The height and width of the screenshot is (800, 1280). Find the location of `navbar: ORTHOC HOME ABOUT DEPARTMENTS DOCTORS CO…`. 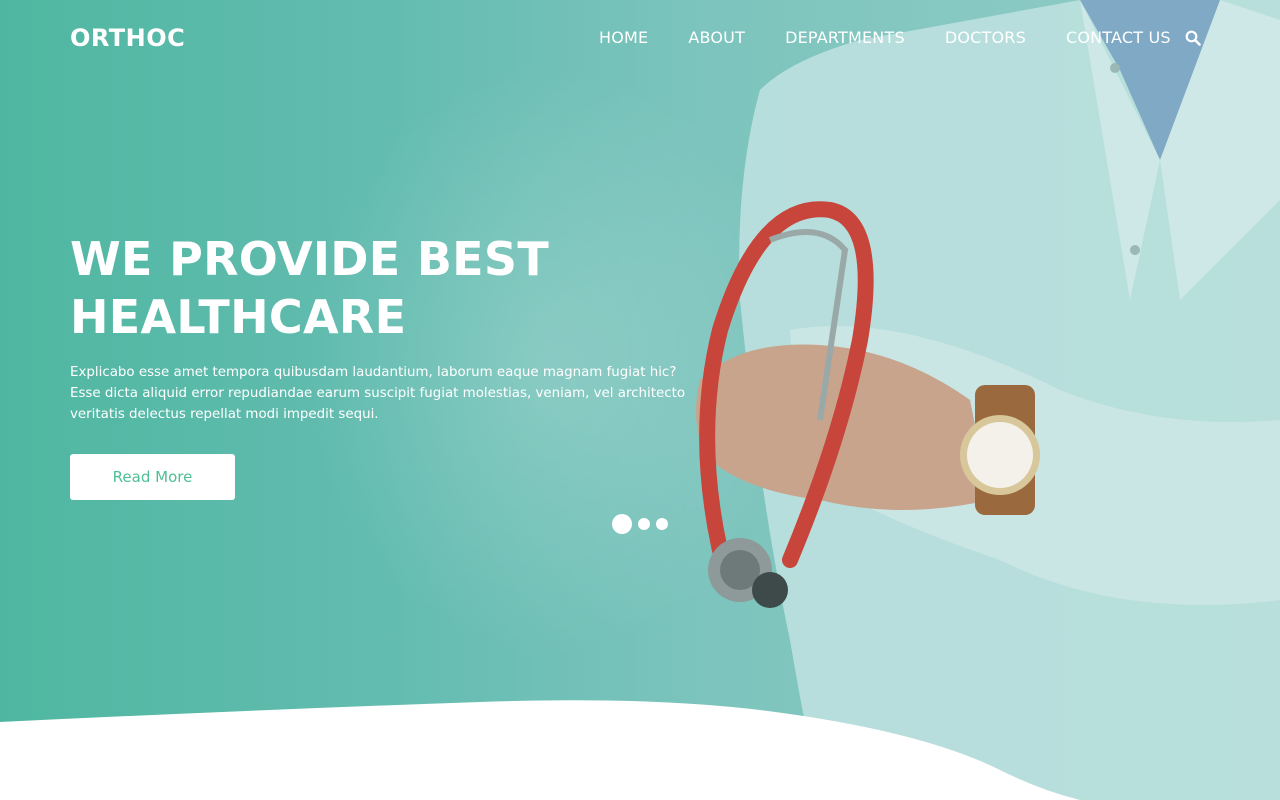

navbar: ORTHOC HOME ABOUT DEPARTMENTS DOCTORS CO… is located at coordinates (640, 38).